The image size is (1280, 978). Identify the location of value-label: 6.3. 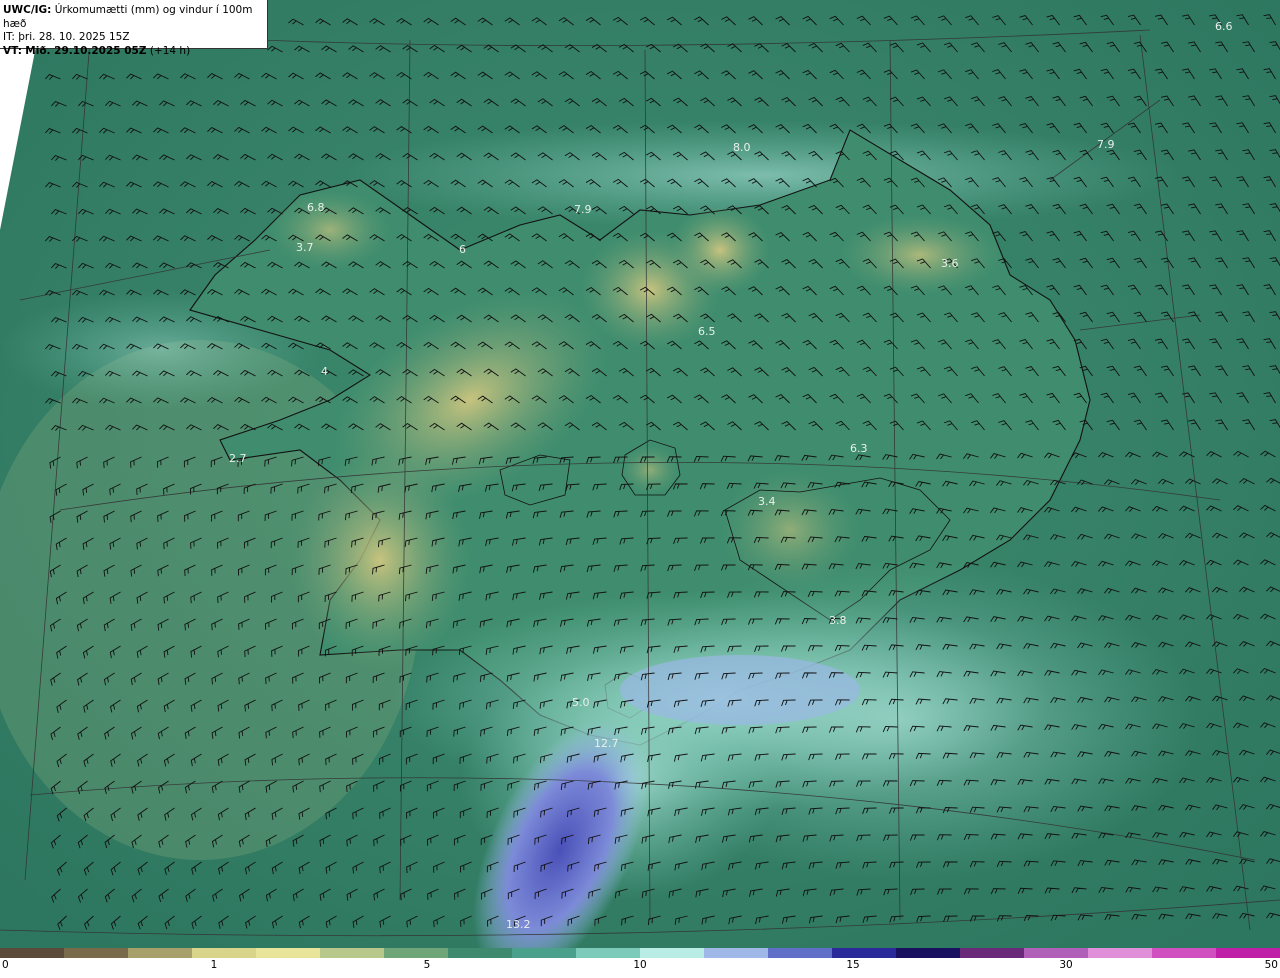
(859, 448).